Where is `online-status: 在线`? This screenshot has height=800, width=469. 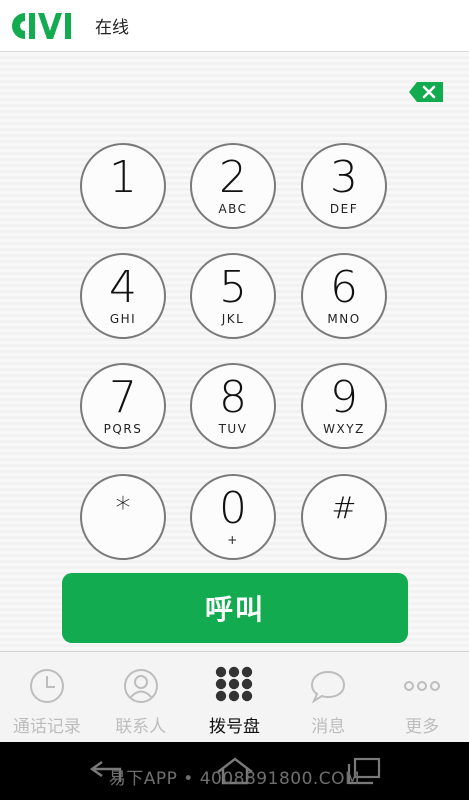 online-status: 在线 is located at coordinates (112, 28).